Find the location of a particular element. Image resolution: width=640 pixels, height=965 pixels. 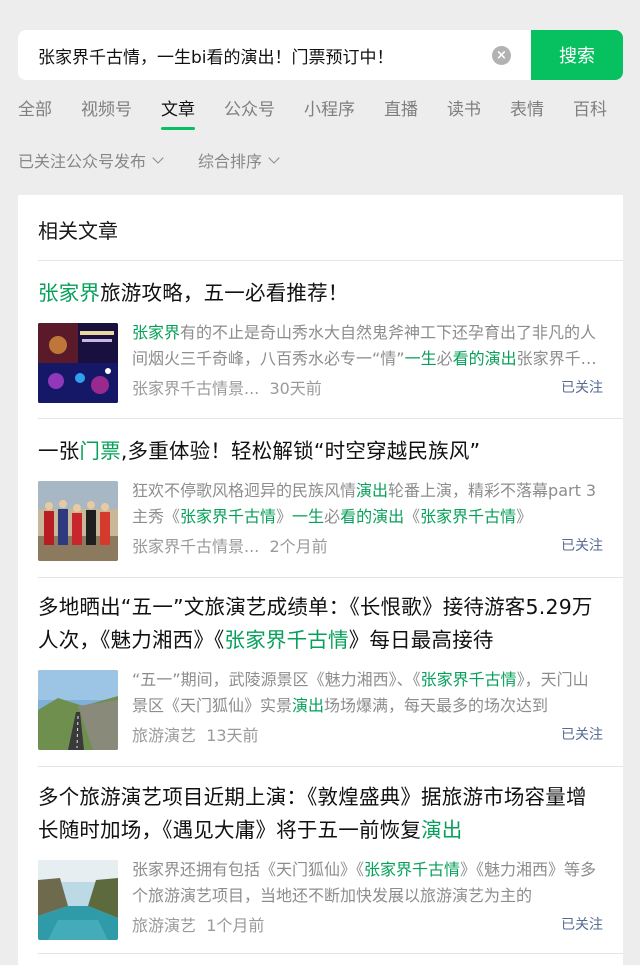

article-meta: 张家界千古情景... 2个月前 is located at coordinates (230, 545).